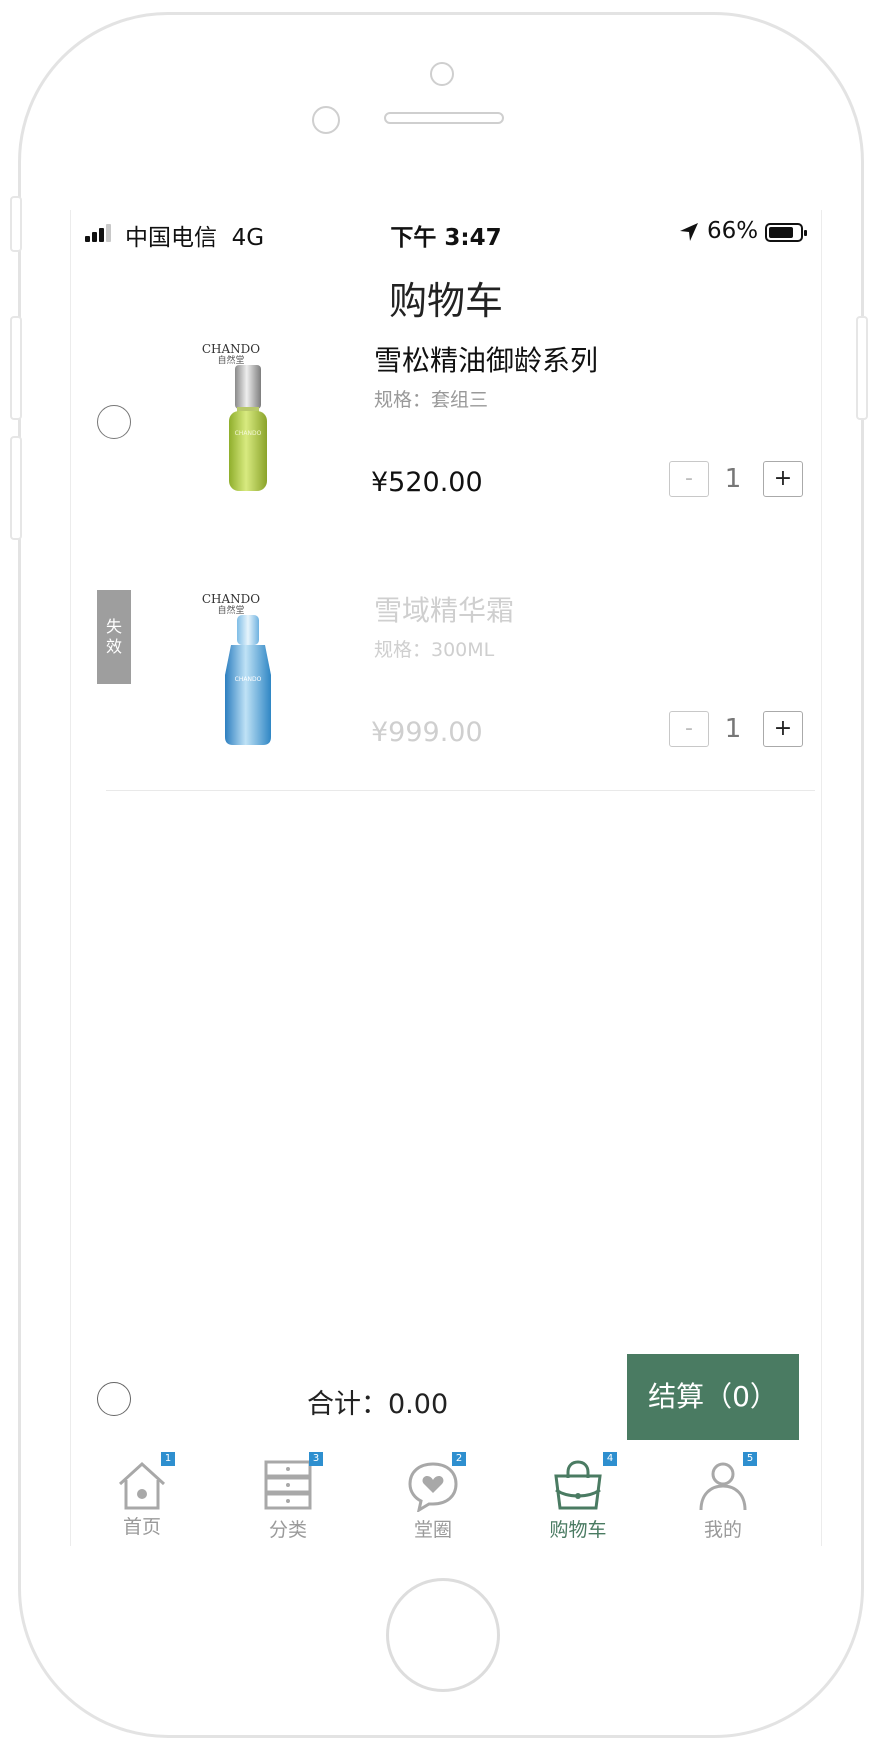 Image resolution: width=872 pixels, height=1744 pixels. Describe the element at coordinates (316, 1459) in the screenshot. I see `tab-badge: 3` at that location.